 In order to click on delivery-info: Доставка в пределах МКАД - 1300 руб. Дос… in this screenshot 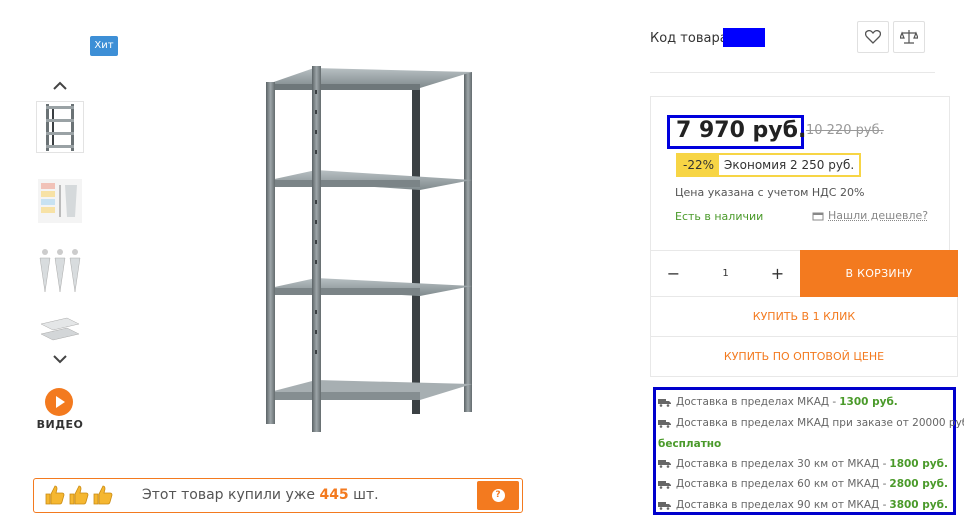, I will do `click(804, 451)`.